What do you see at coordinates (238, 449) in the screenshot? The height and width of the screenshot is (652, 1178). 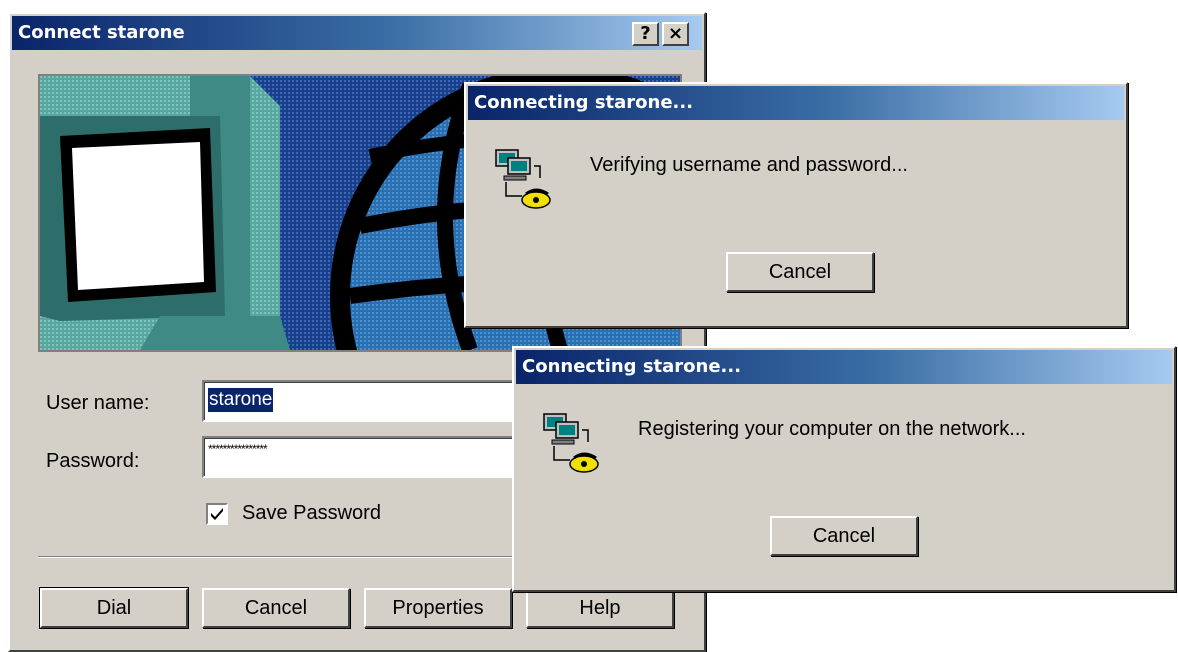 I see `password-value: ****************` at bounding box center [238, 449].